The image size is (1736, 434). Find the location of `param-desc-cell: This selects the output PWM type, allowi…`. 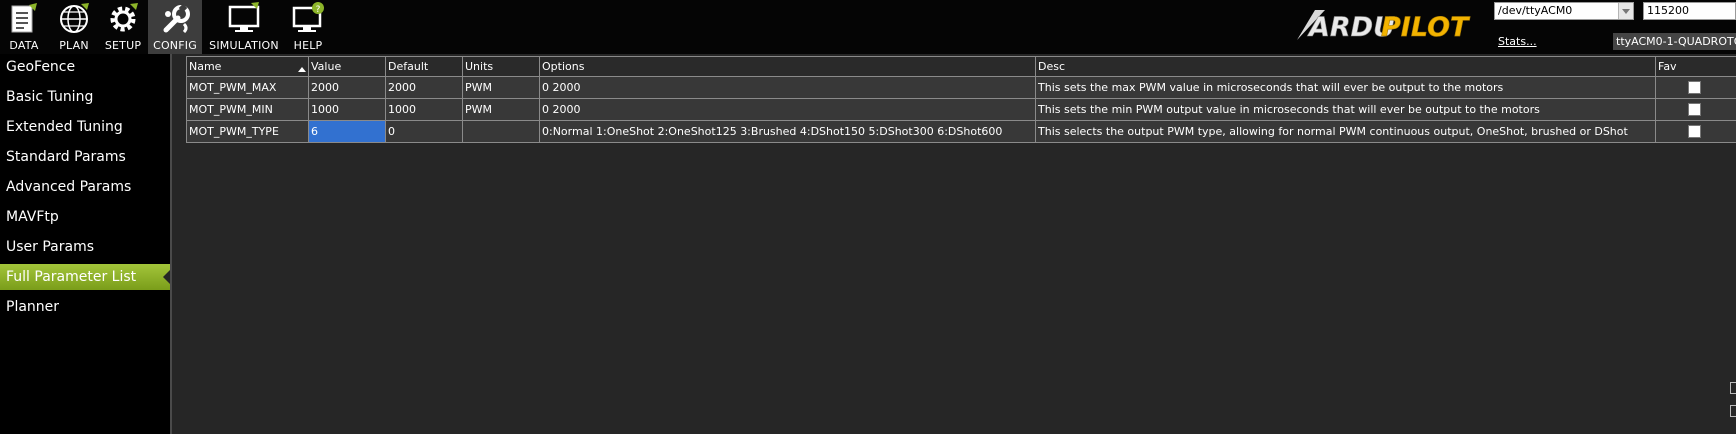

param-desc-cell: This selects the output PWM type, allowi… is located at coordinates (1345, 131).